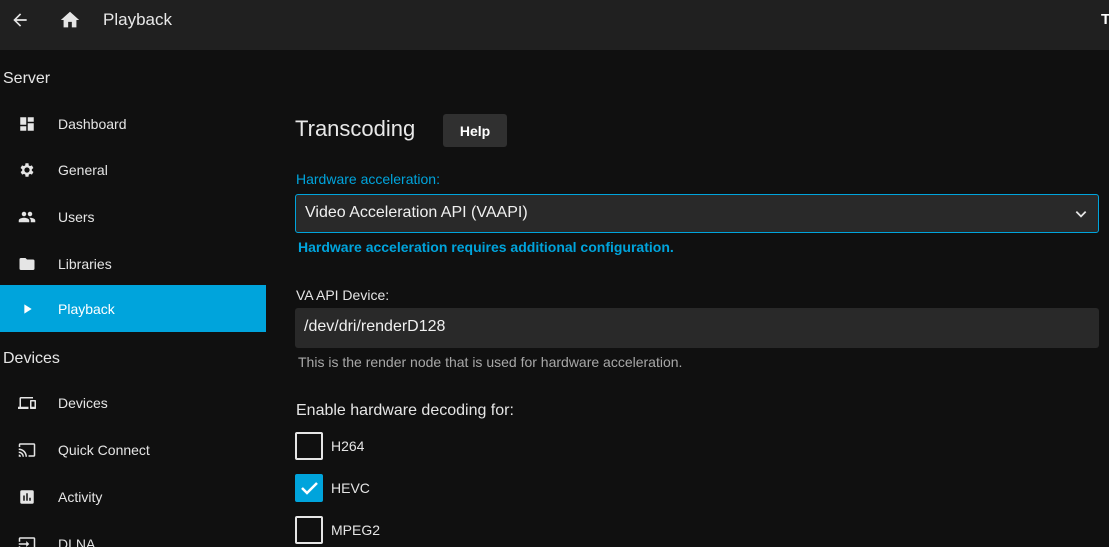 This screenshot has height=547, width=1109. I want to click on page-header-title: Playback, so click(137, 19).